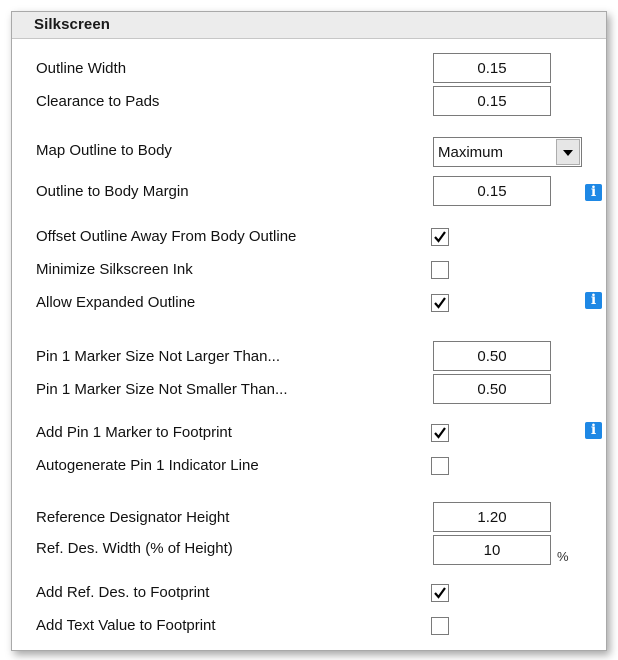 This screenshot has height=660, width=618. What do you see at coordinates (492, 389) in the screenshot?
I see `pin1-not-smaller-input` at bounding box center [492, 389].